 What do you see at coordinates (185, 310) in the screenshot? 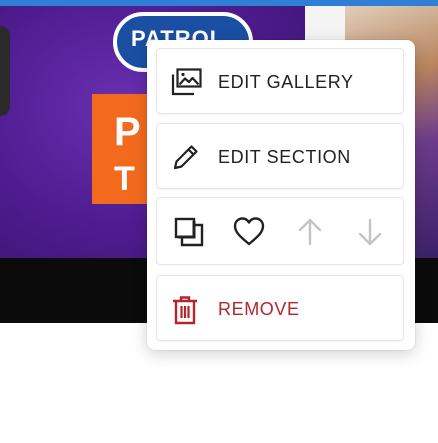
I see `trash-icon` at bounding box center [185, 310].